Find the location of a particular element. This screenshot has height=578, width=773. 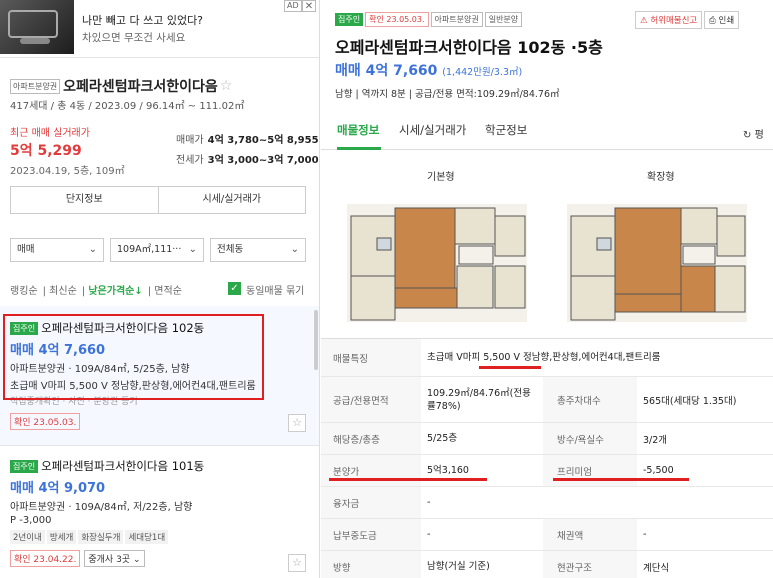

group-checkbox: ✓ is located at coordinates (234, 288).